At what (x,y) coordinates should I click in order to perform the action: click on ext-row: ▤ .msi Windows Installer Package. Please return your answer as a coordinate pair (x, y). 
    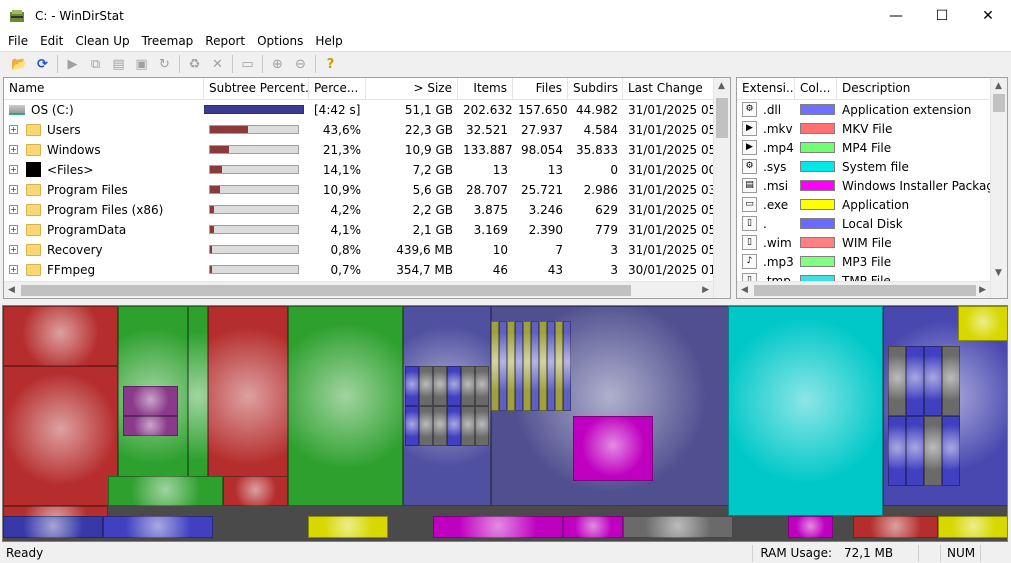
    Looking at the image, I should click on (872, 185).